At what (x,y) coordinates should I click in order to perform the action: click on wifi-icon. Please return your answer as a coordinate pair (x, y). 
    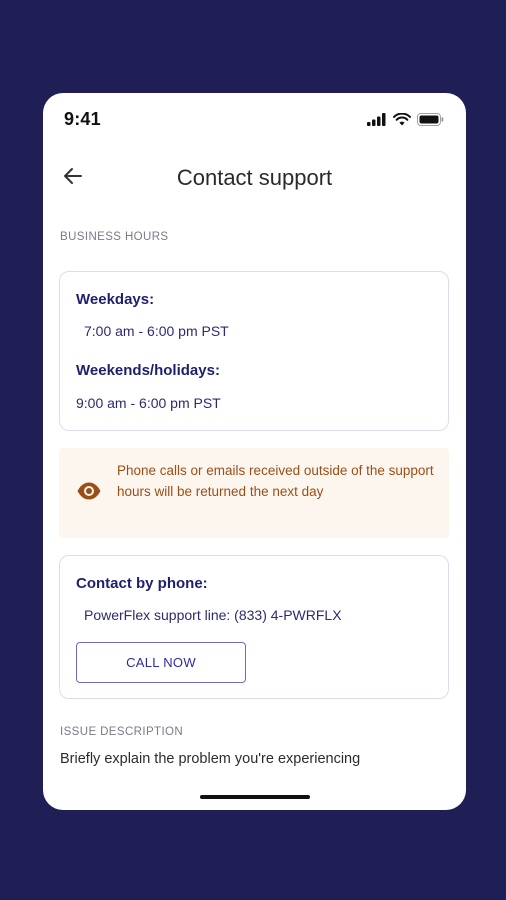
    Looking at the image, I should click on (402, 121).